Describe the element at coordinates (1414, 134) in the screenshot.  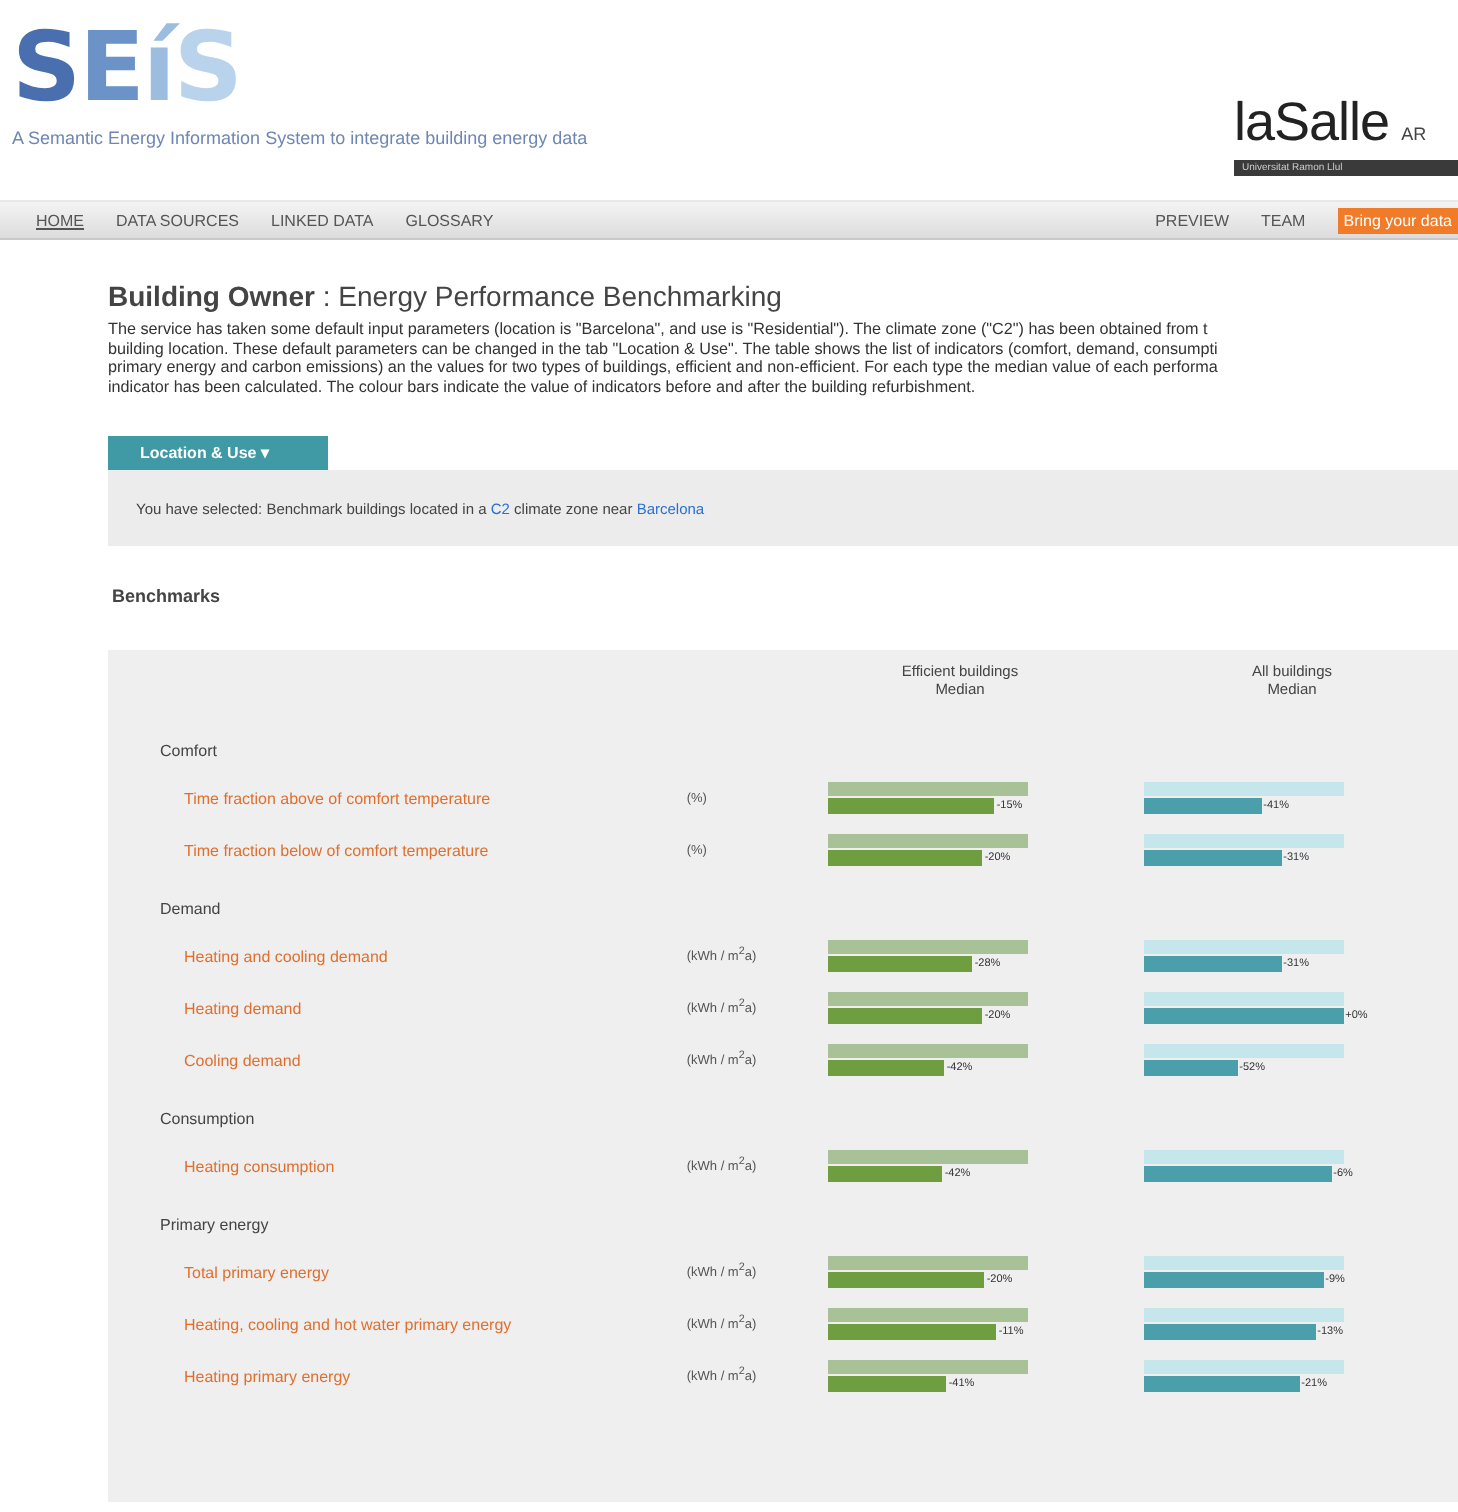
I see `partner-suffix: AR` at that location.